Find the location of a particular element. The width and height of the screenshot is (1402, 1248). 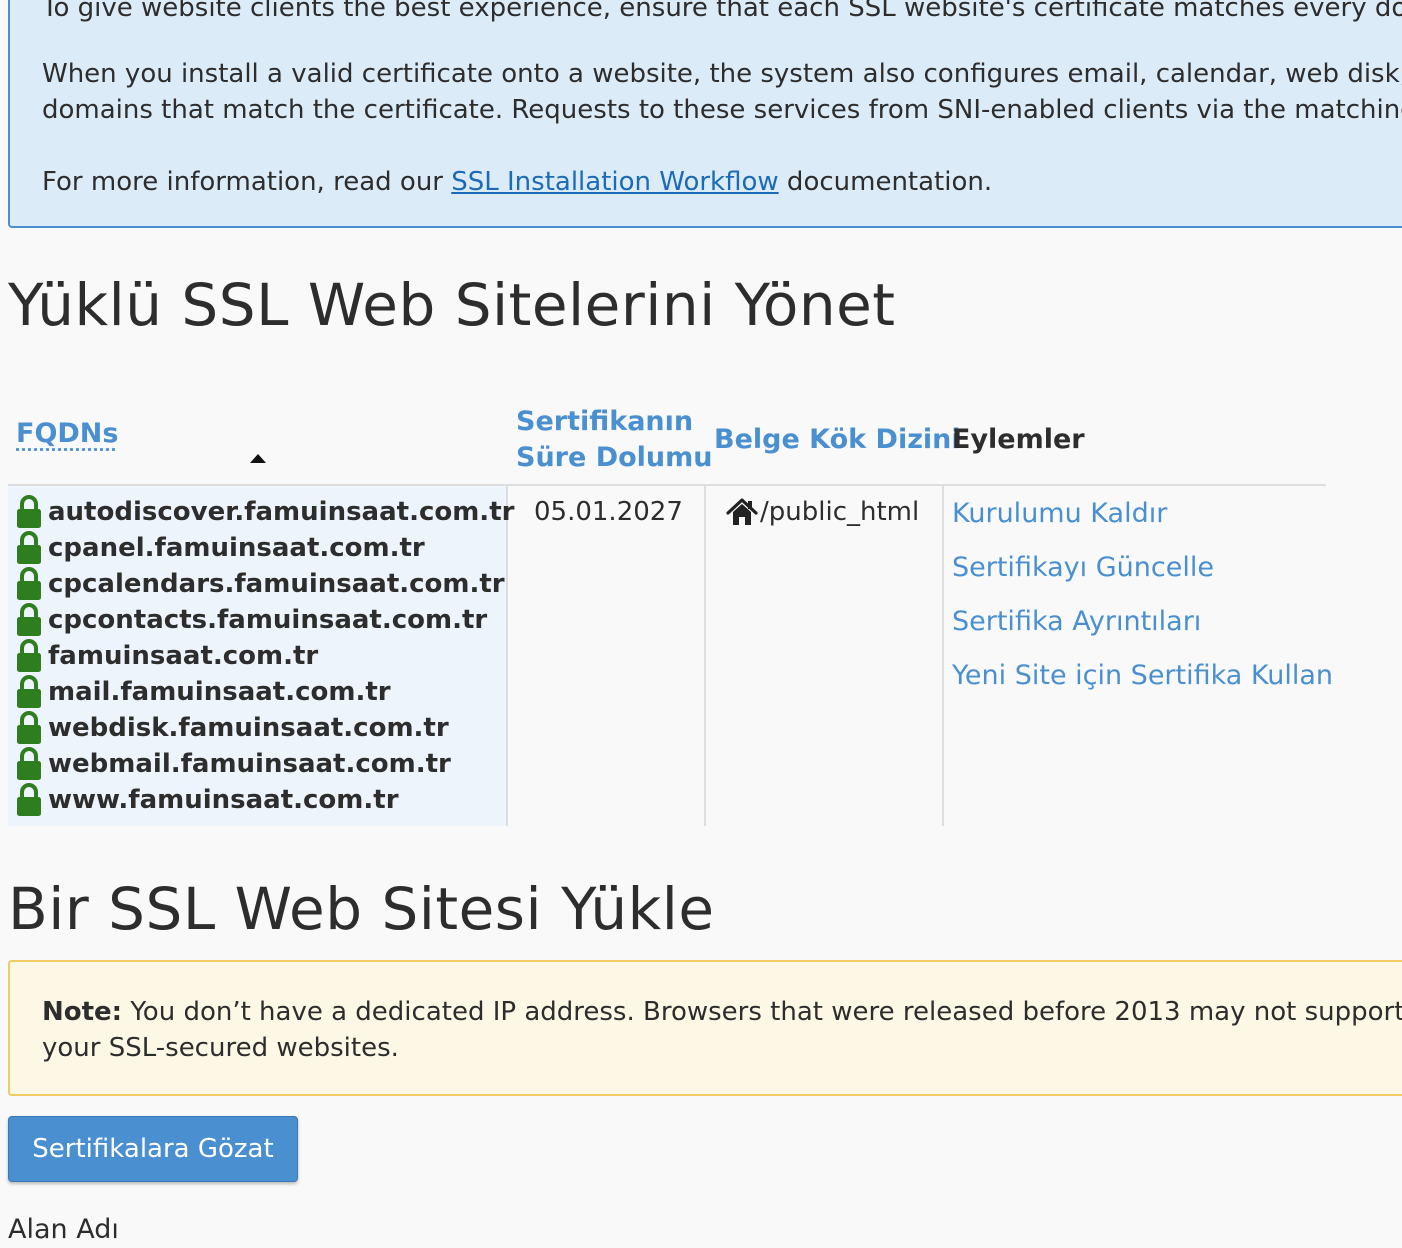

fqdn-row: cpanel.famuinsaat.com.tr is located at coordinates (220, 548).